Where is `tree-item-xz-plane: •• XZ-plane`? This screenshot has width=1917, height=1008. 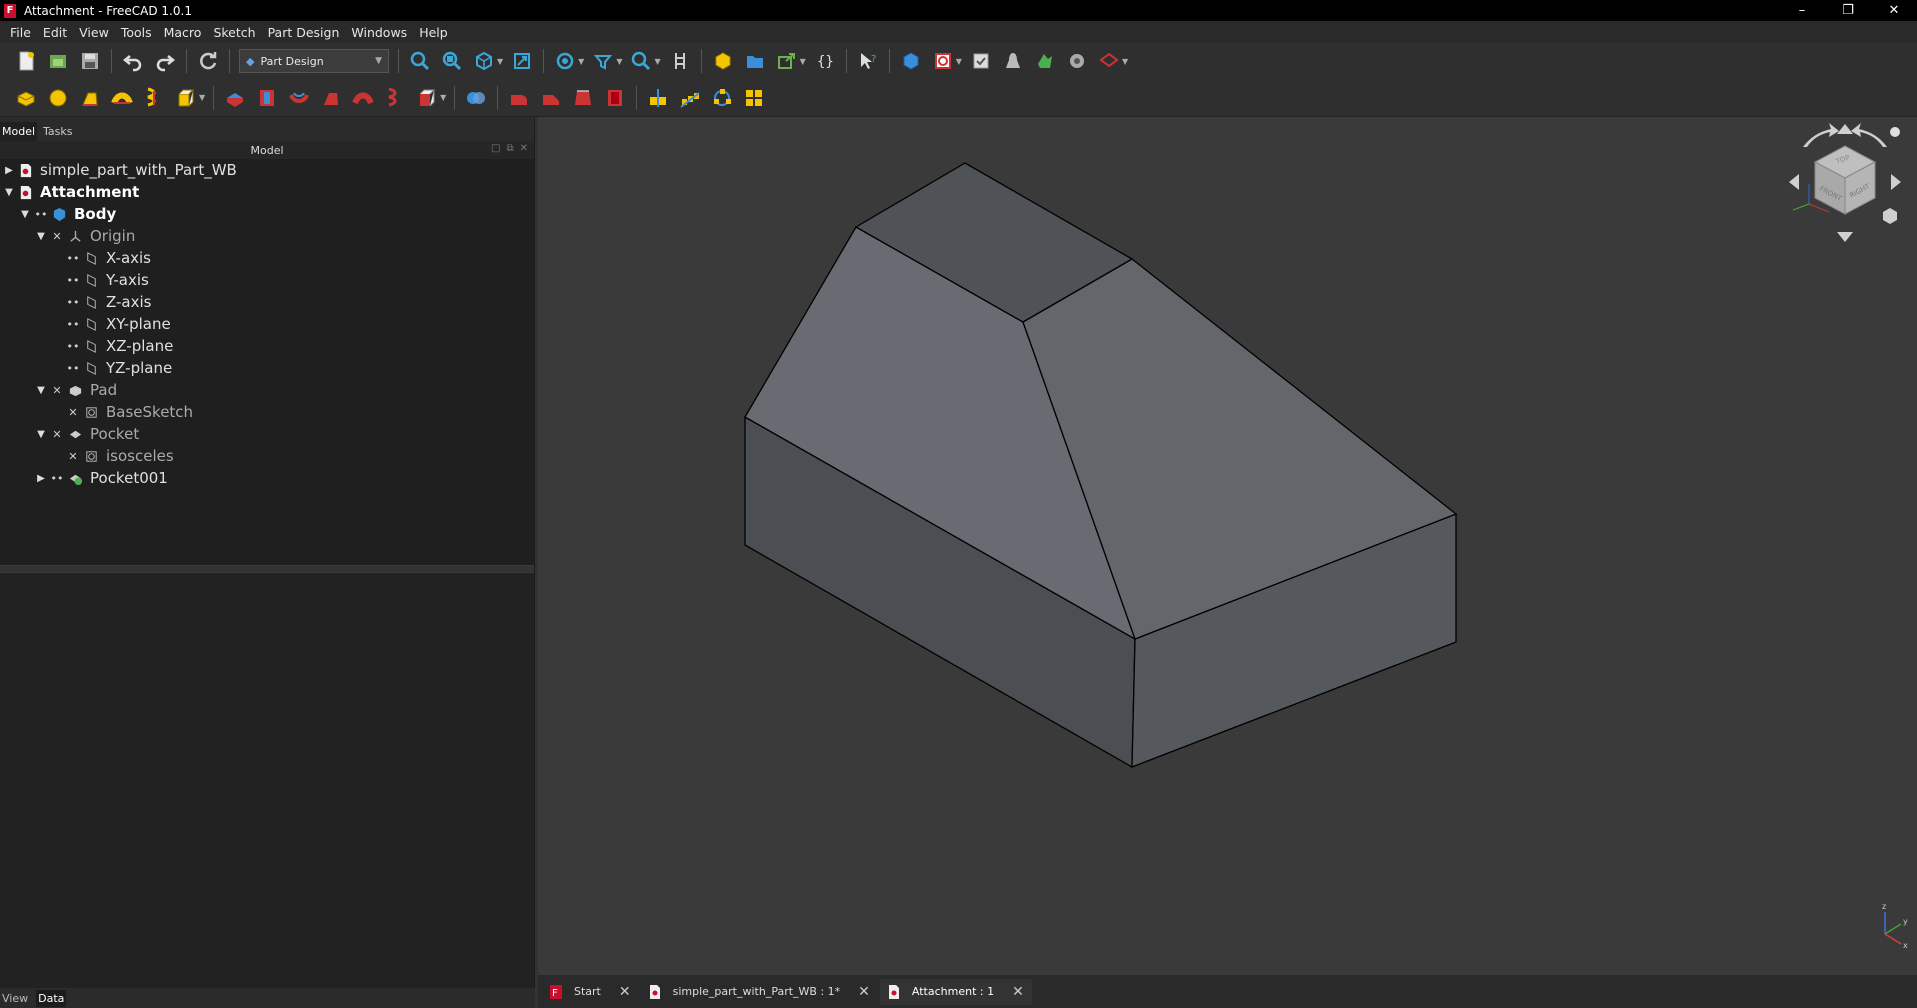
tree-item-xz-plane: •• XZ-plane is located at coordinates (267, 346).